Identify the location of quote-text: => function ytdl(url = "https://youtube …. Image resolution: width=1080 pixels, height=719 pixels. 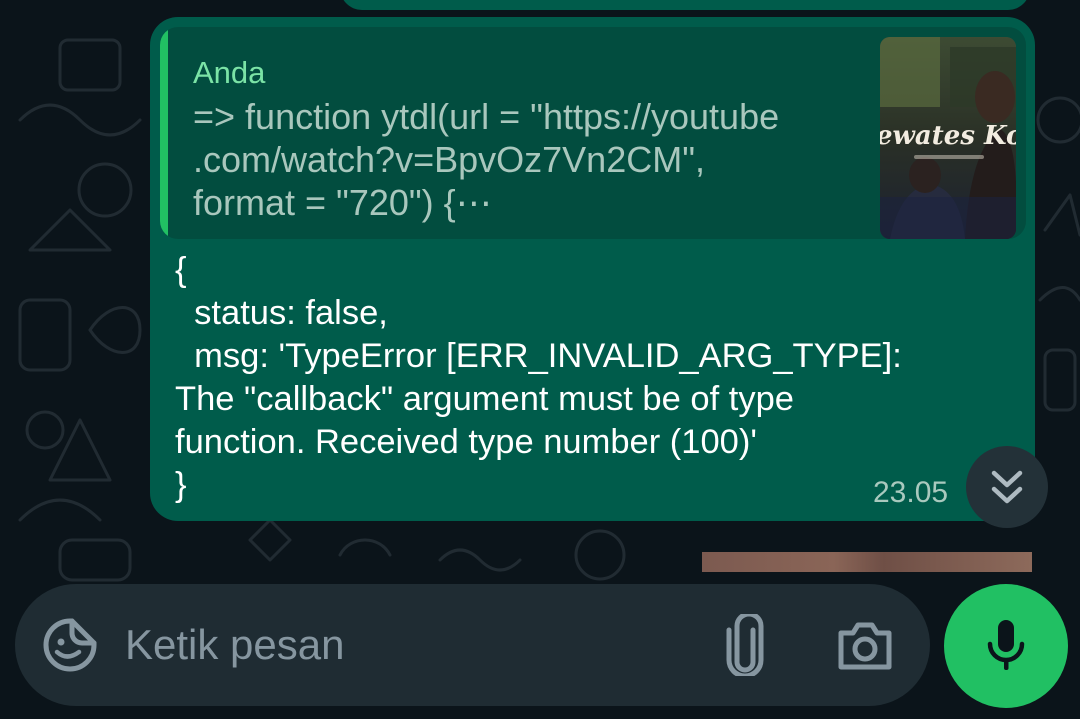
(486, 159).